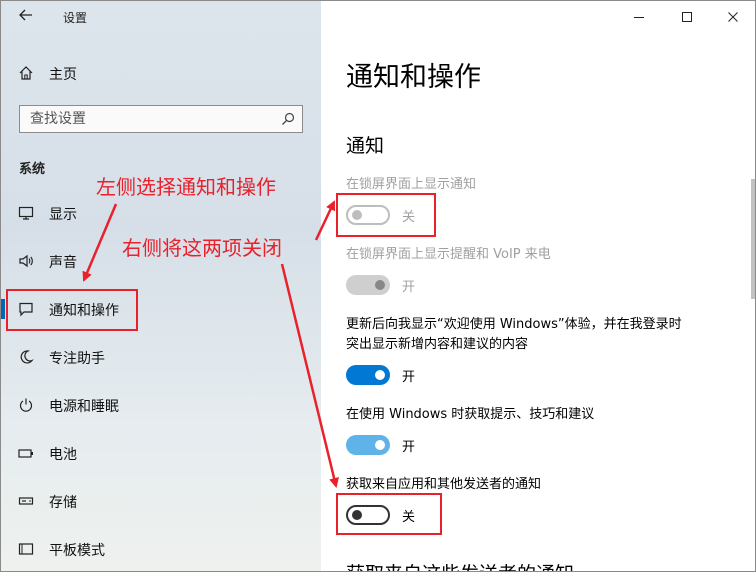 This screenshot has height=572, width=756. I want to click on annotation-right-note: 右侧将这两项关闭, so click(202, 248).